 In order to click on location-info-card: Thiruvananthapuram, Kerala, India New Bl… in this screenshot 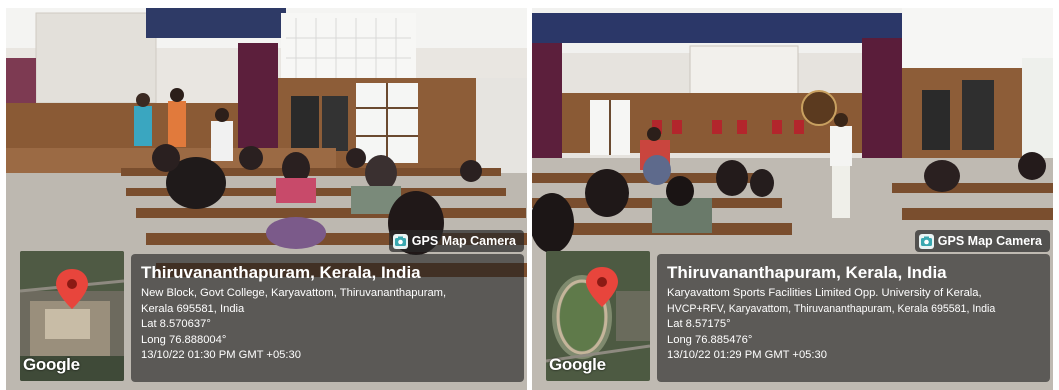, I will do `click(327, 318)`.